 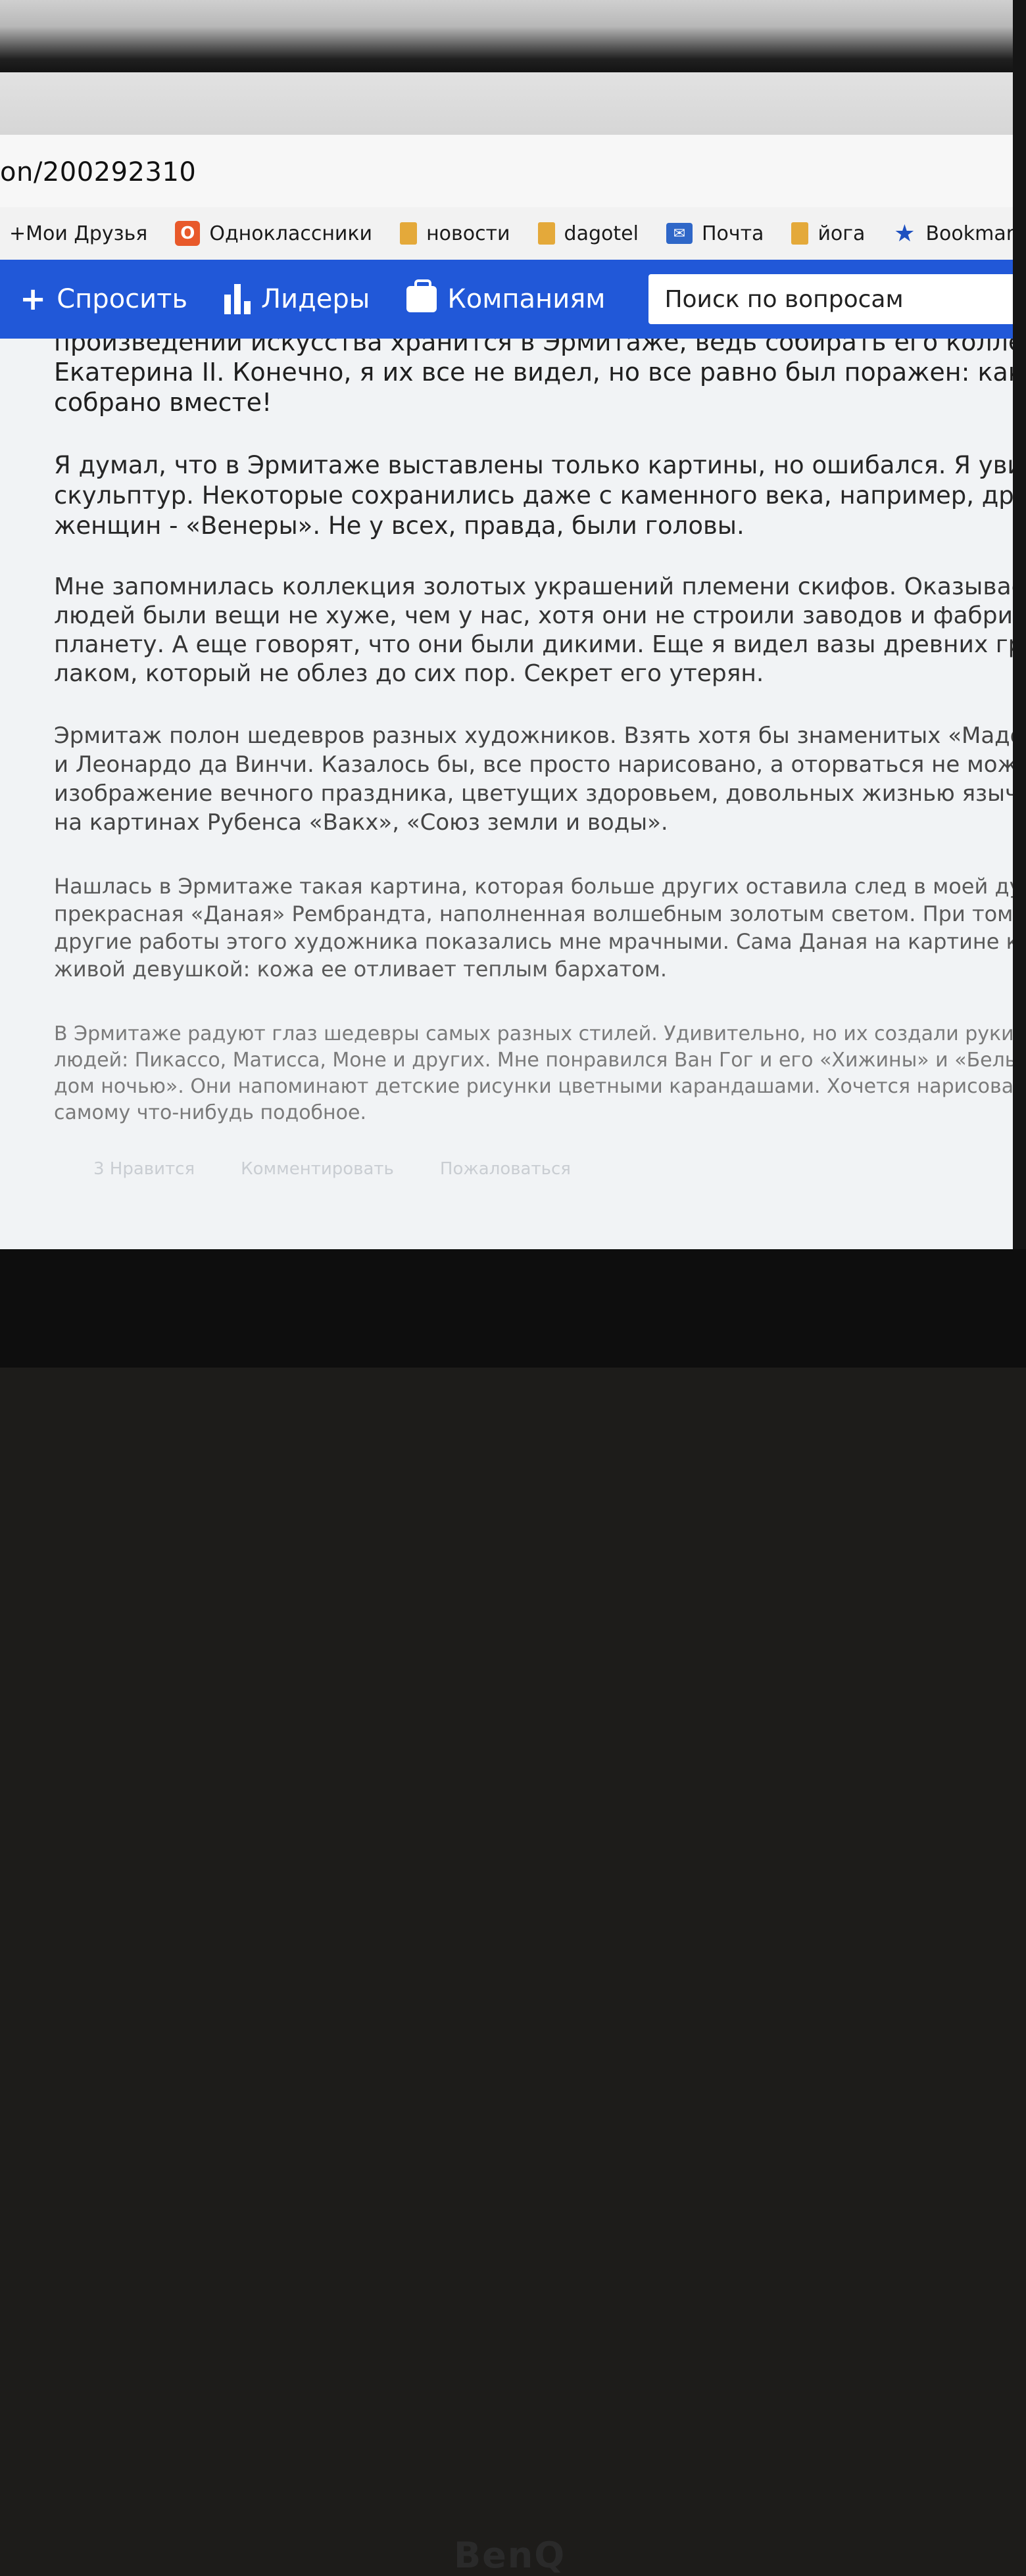 I want to click on bookmark-label: йога, so click(x=842, y=234).